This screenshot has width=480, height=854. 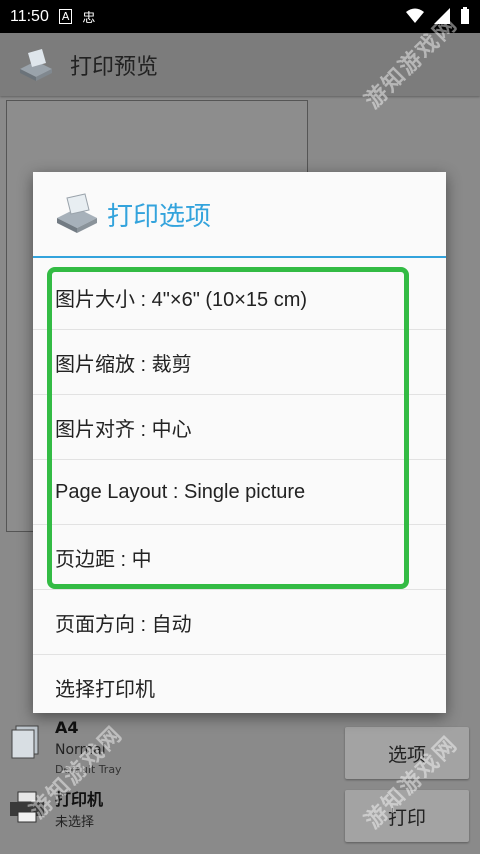 I want to click on option-label: Page Layout : Single picture, so click(x=180, y=491).